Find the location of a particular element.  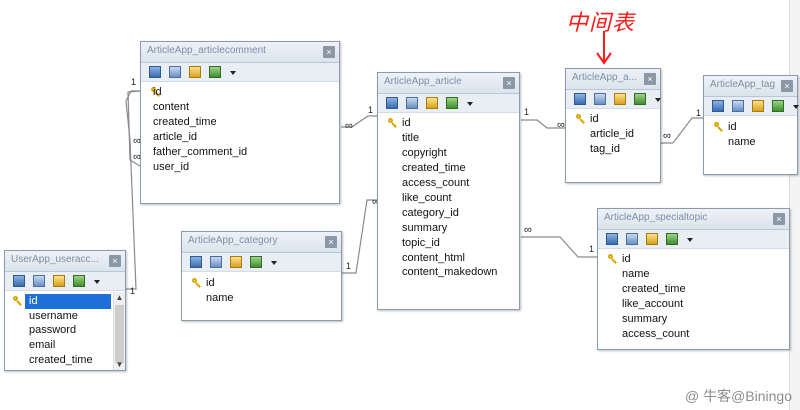

table-column: password is located at coordinates (65, 330).